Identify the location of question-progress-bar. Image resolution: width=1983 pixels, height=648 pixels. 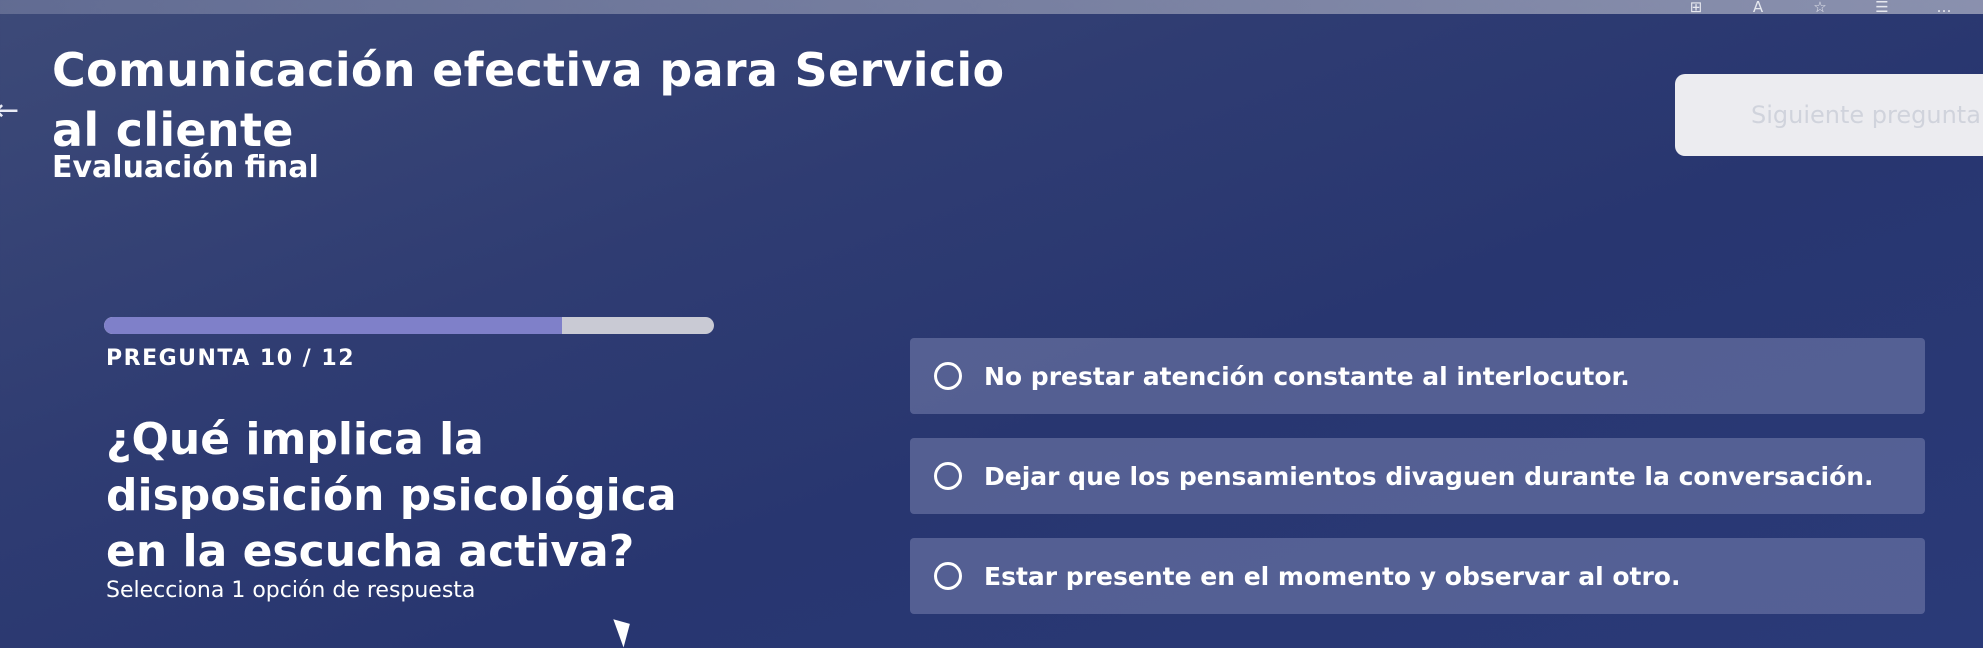
(409, 325).